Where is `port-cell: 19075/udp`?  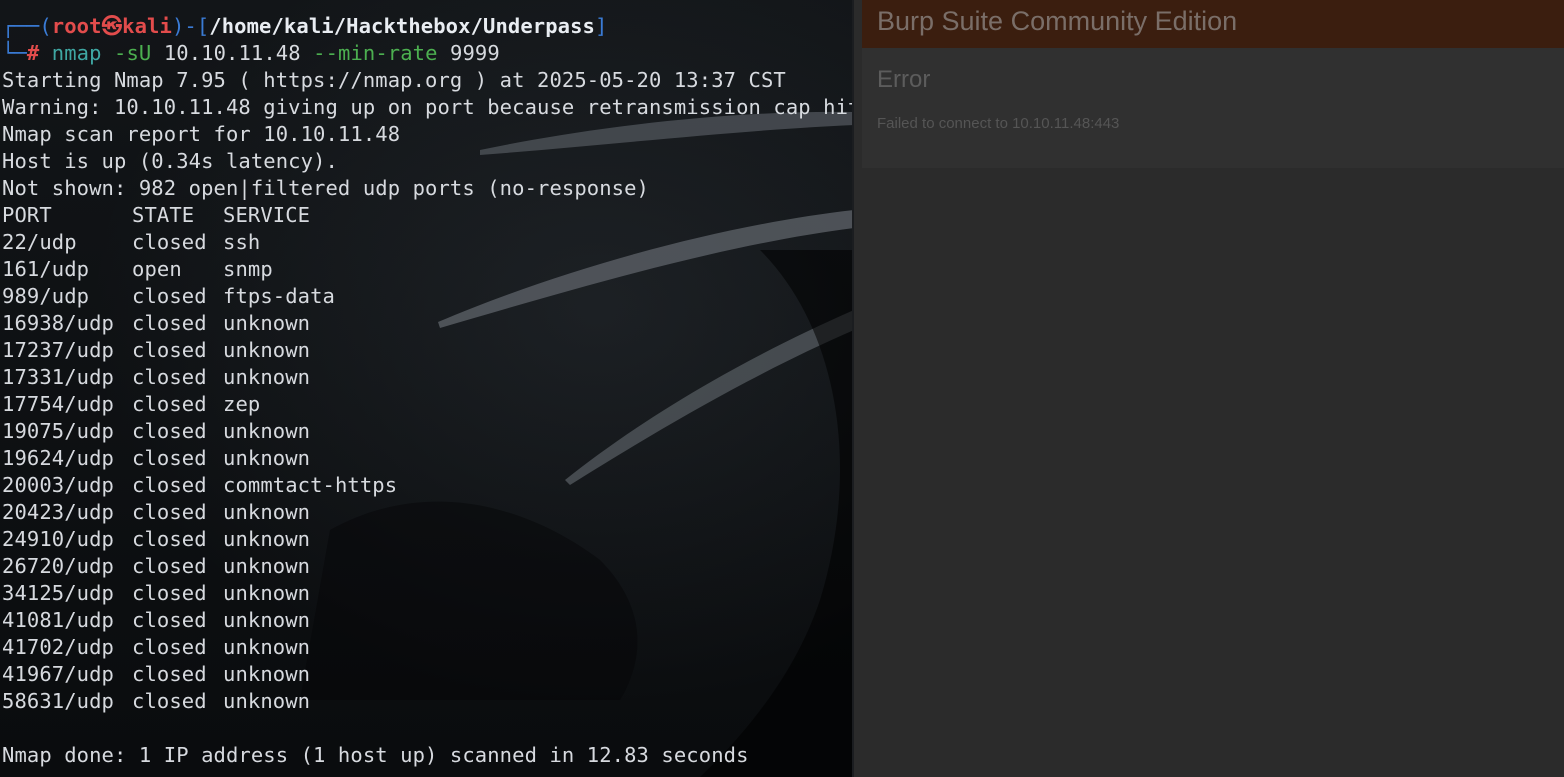
port-cell: 19075/udp is located at coordinates (58, 431).